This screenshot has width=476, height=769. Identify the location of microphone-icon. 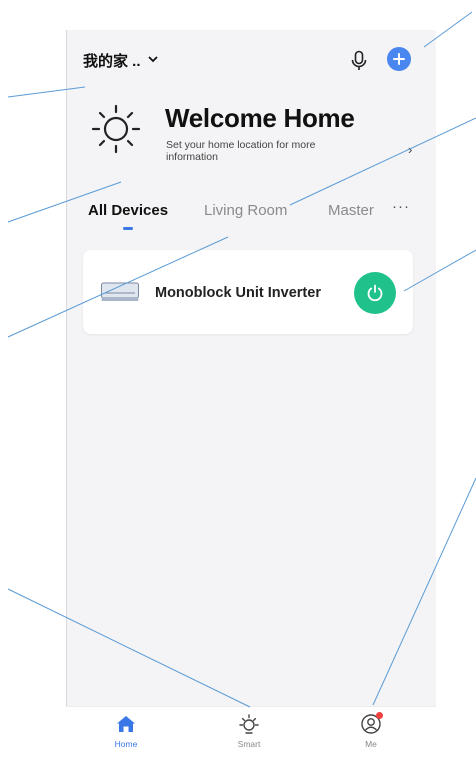
(359, 61).